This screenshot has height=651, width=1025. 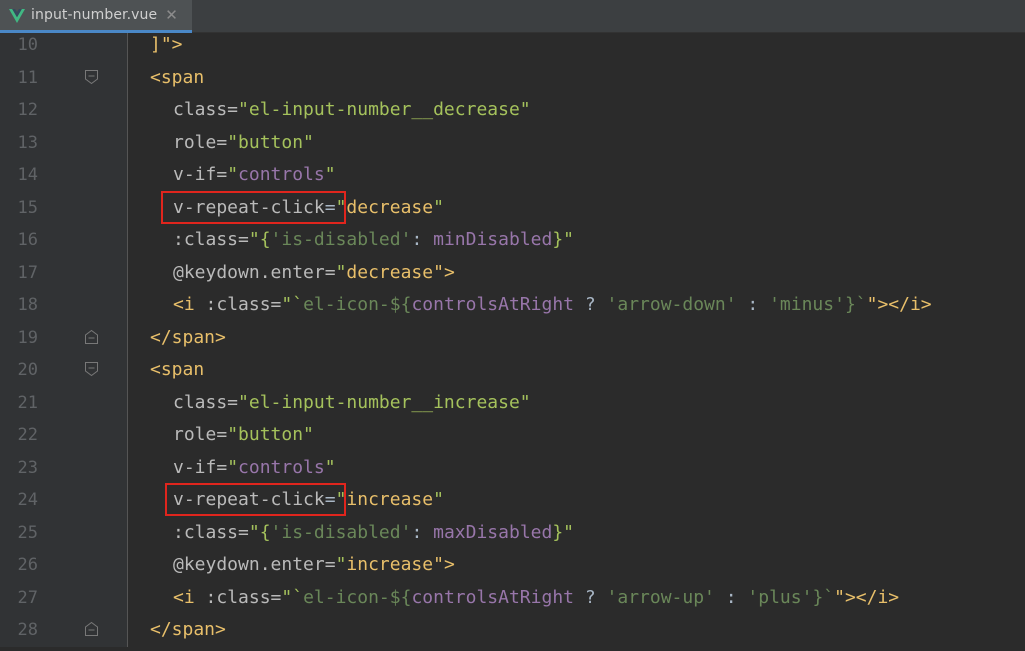 I want to click on code-line-19: </span>, so click(x=512, y=342).